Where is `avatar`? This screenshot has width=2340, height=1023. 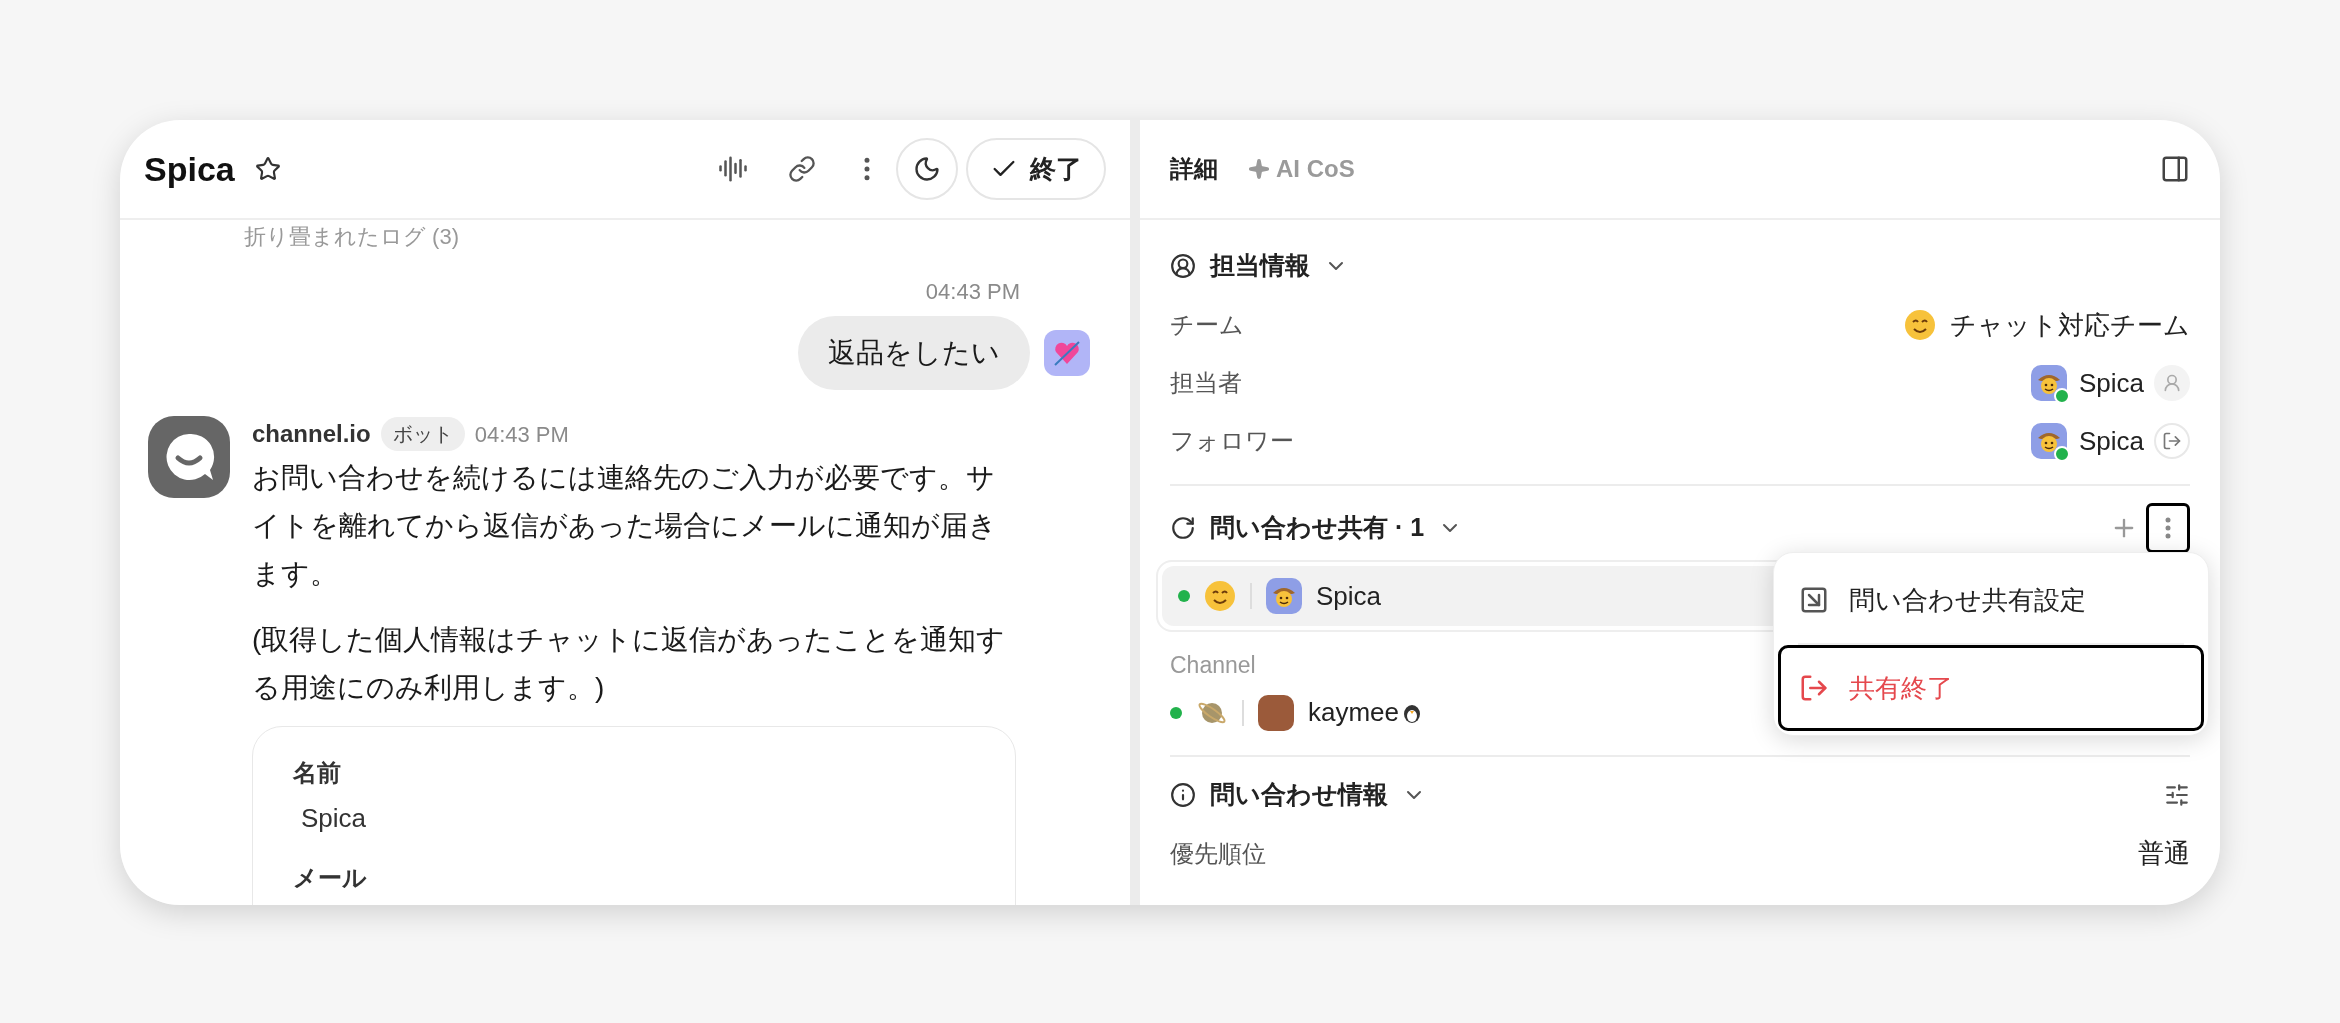
avatar is located at coordinates (1067, 353).